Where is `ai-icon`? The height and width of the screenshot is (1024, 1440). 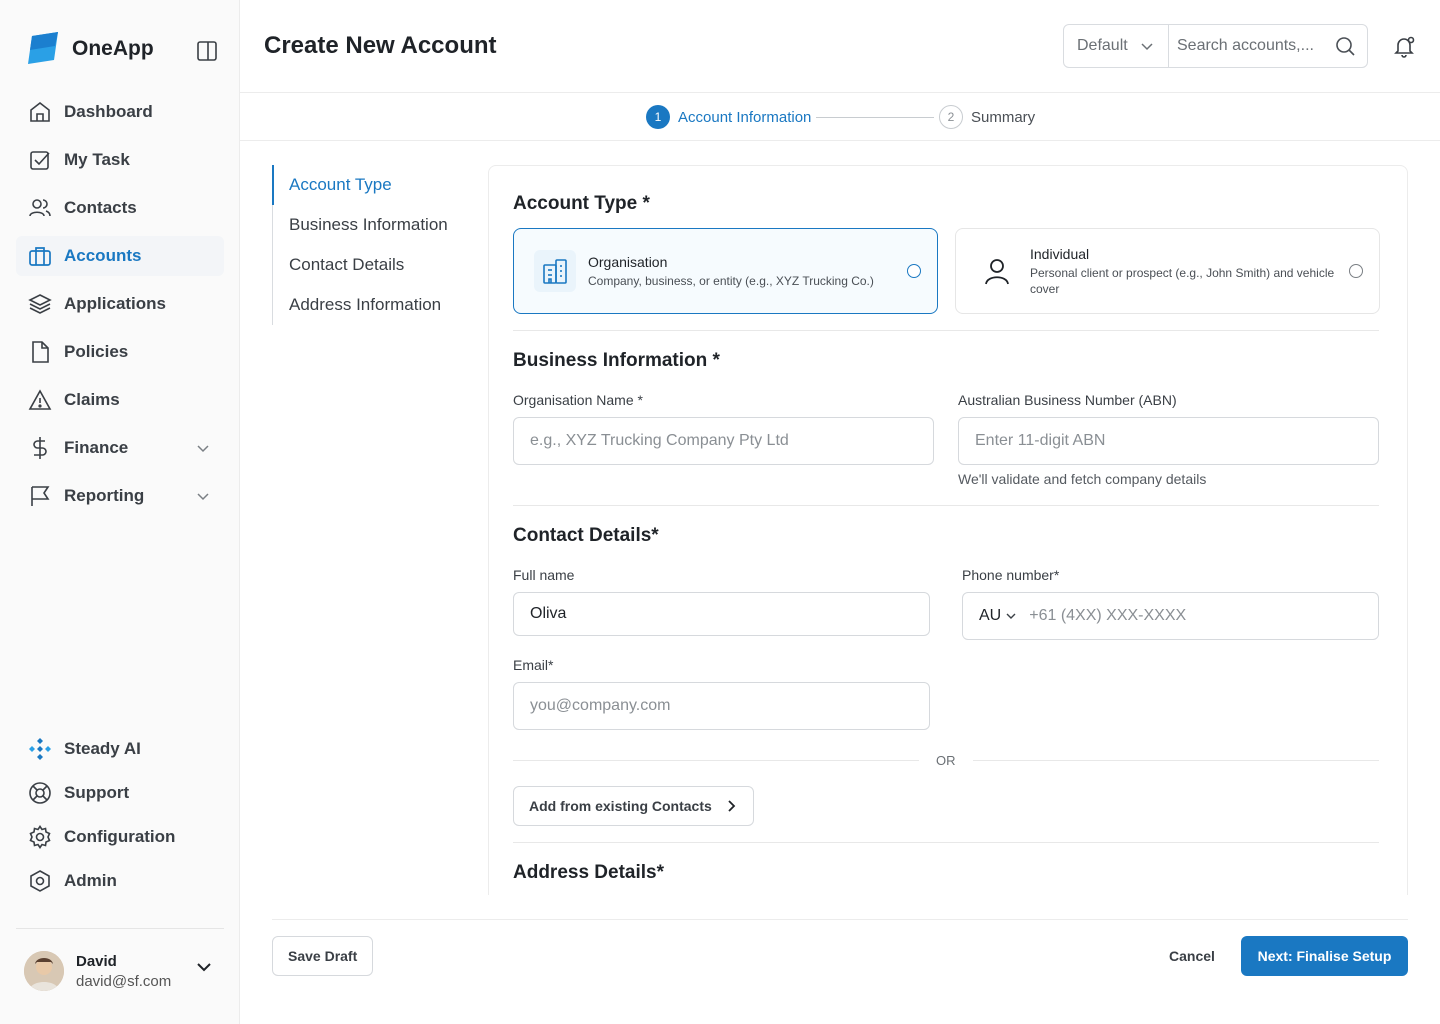 ai-icon is located at coordinates (40, 749).